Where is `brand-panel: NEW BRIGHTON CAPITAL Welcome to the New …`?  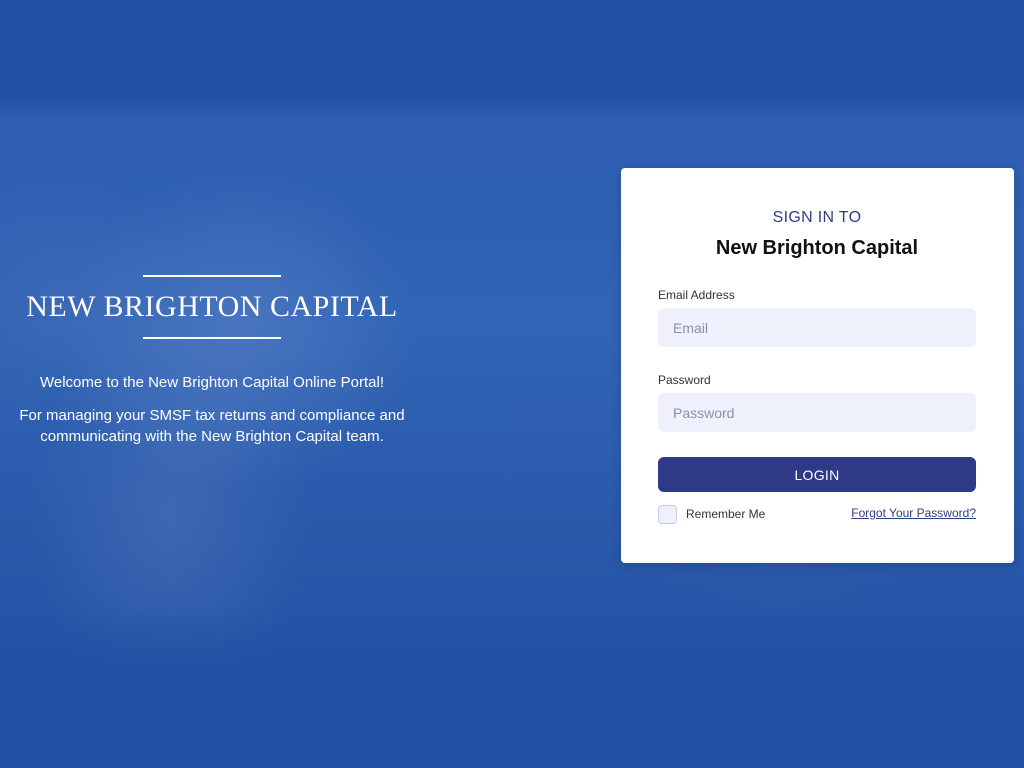
brand-panel: NEW BRIGHTON CAPITAL Welcome to the New … is located at coordinates (212, 361).